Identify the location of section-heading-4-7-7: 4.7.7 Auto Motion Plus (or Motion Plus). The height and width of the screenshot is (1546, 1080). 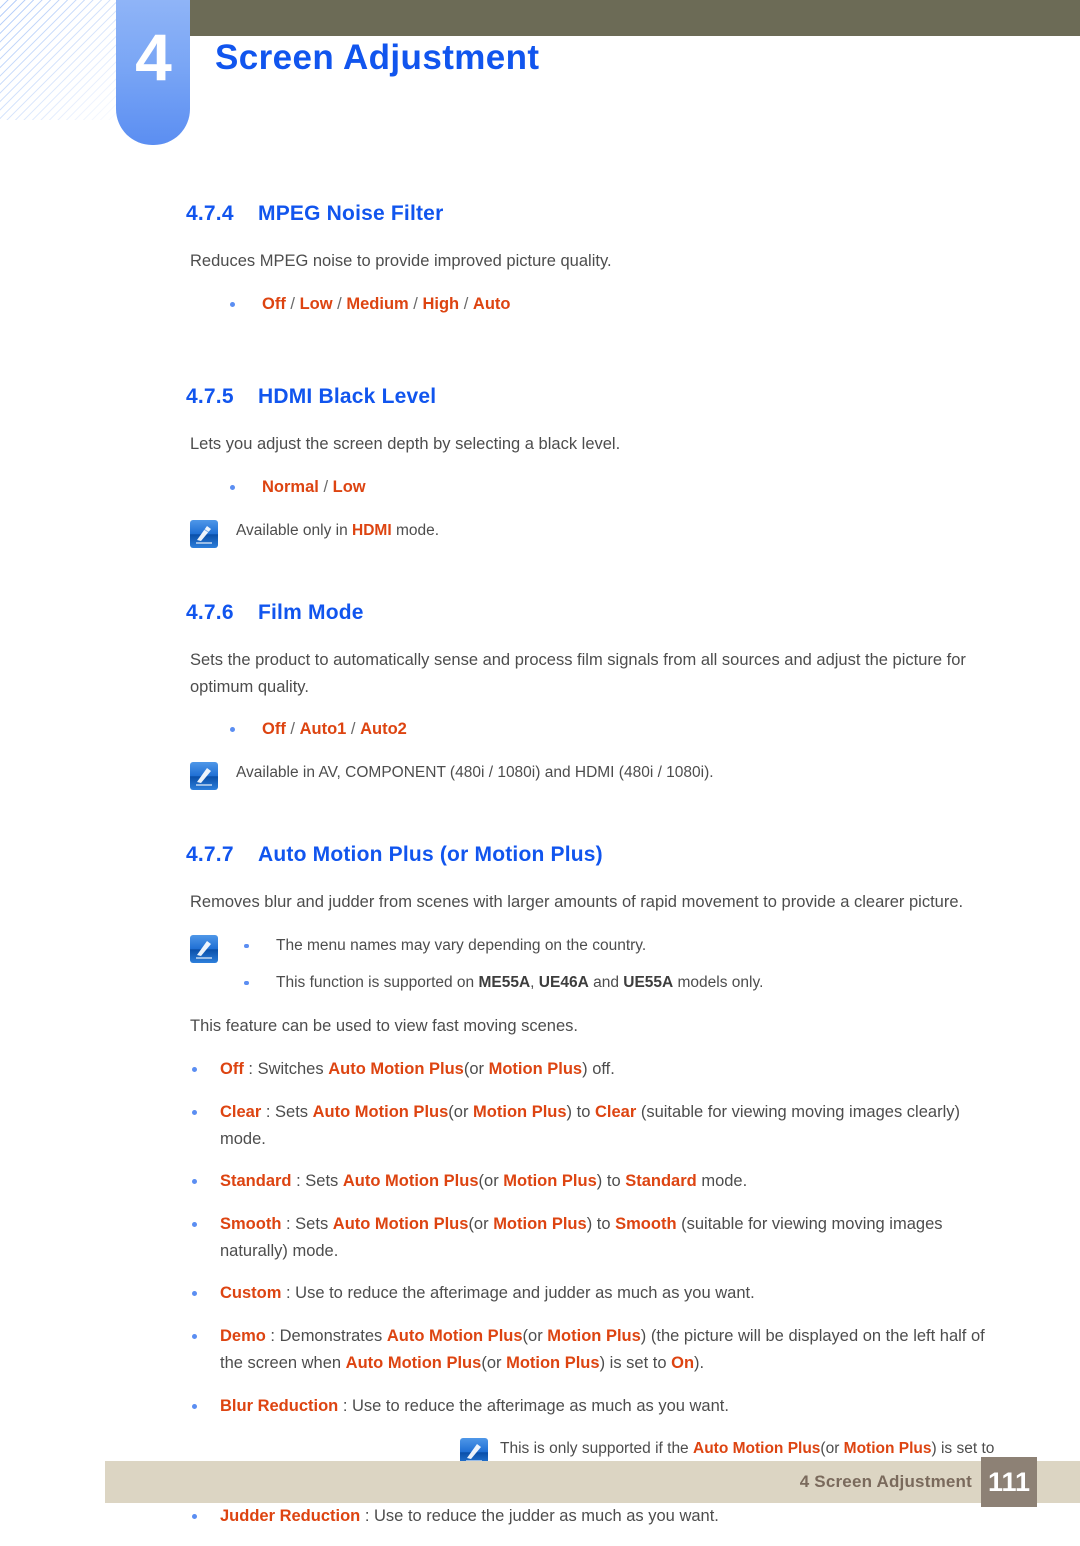
(633, 829).